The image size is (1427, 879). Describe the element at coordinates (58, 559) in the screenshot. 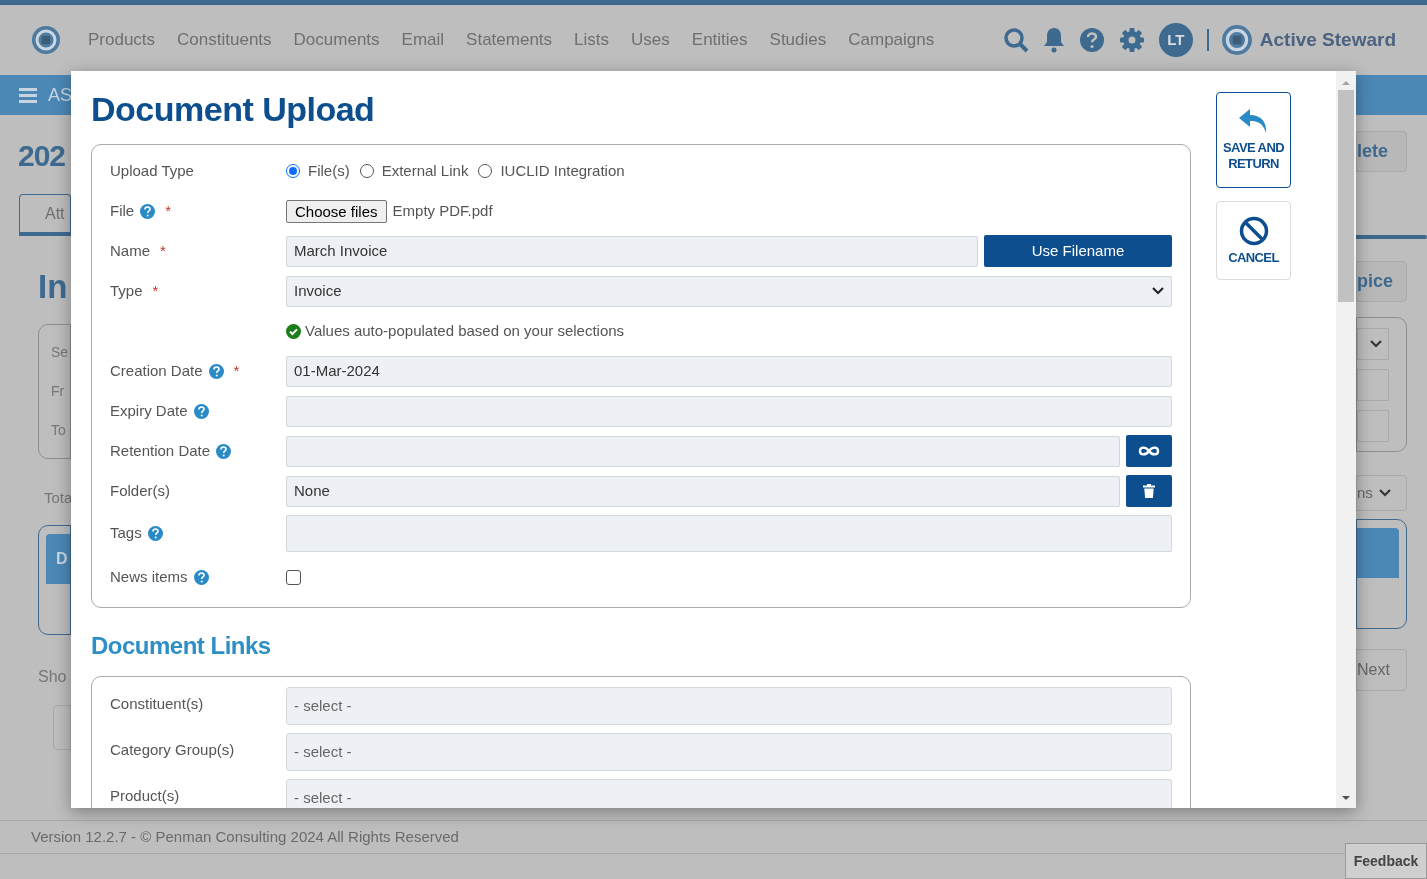

I see `table-header: D` at that location.